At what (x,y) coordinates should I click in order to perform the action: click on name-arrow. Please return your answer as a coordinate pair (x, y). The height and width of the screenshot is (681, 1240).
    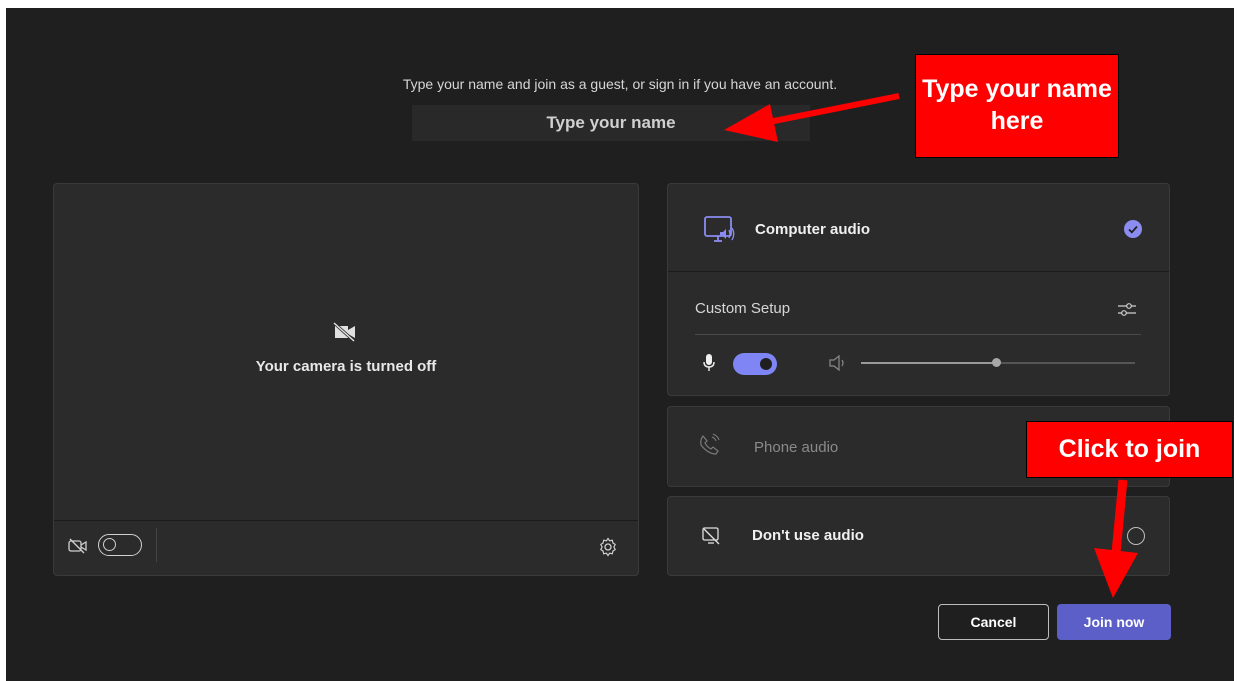
    Looking at the image, I should click on (812, 117).